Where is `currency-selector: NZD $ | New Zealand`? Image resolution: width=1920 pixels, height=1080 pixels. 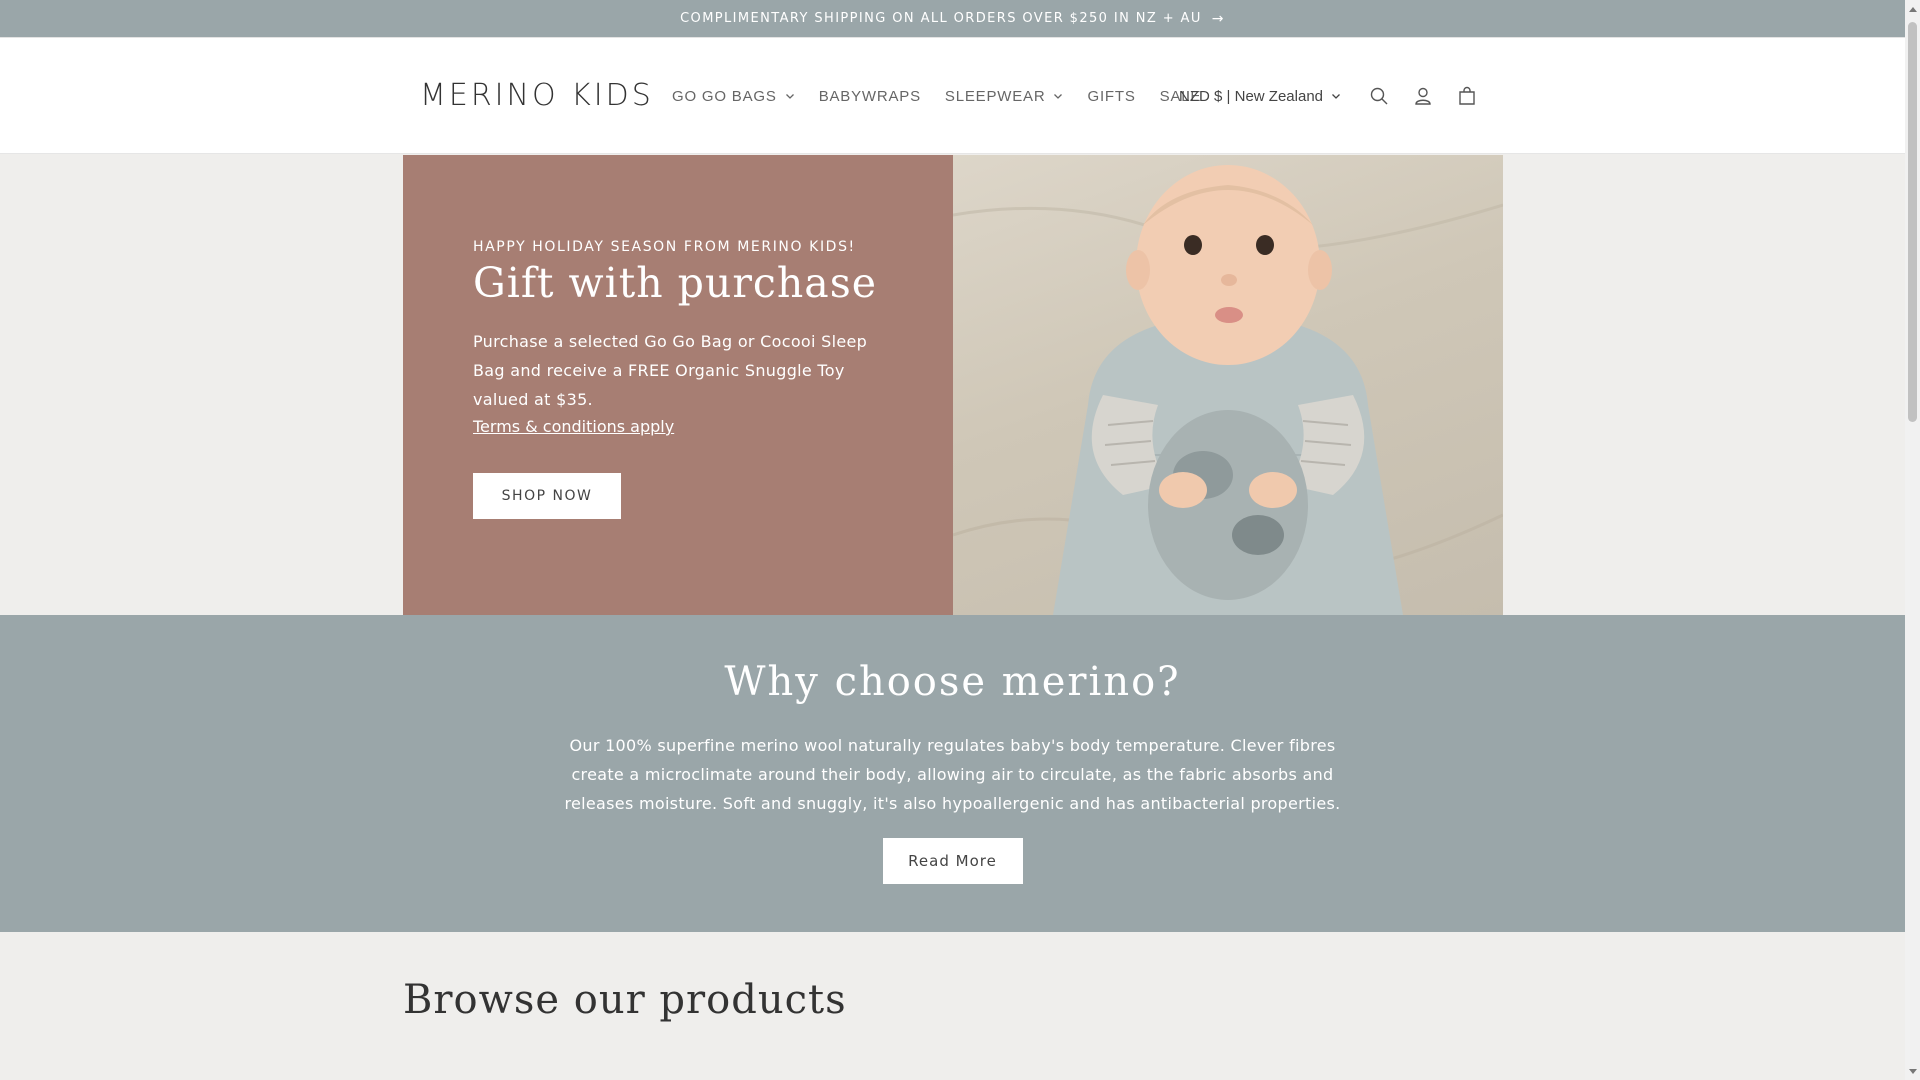 currency-selector: NZD $ | New Zealand is located at coordinates (1260, 96).